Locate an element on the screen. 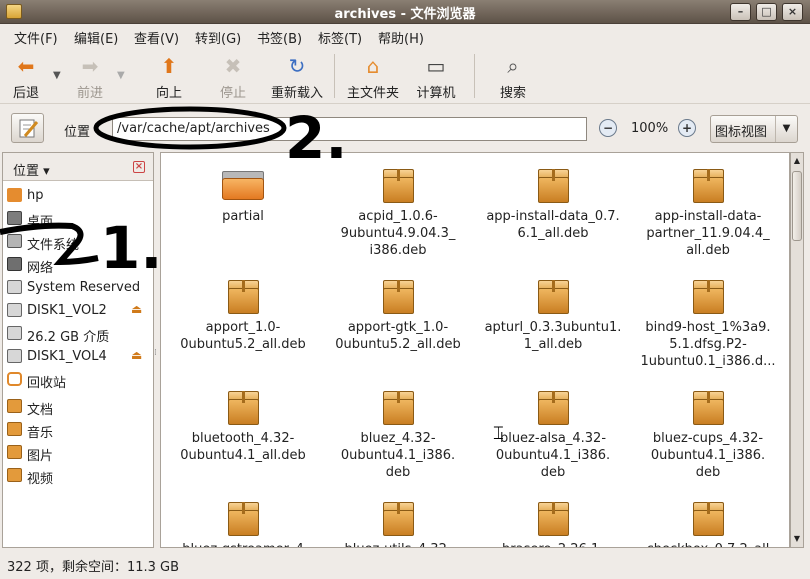 The image size is (810, 579). toolbar-separator is located at coordinates (334, 76).